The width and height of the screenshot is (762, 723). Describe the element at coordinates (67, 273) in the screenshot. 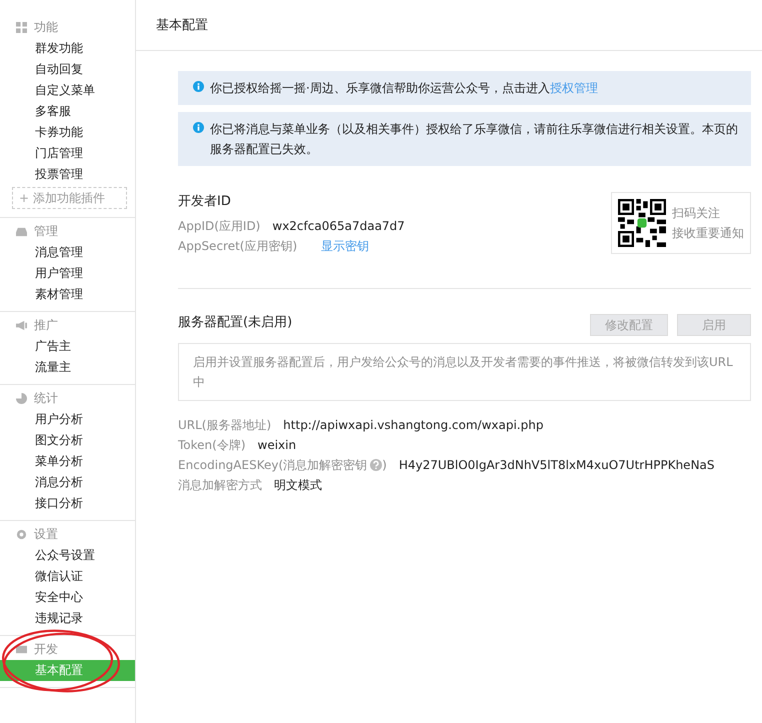

I see `sidebar-item: 用户管理` at that location.